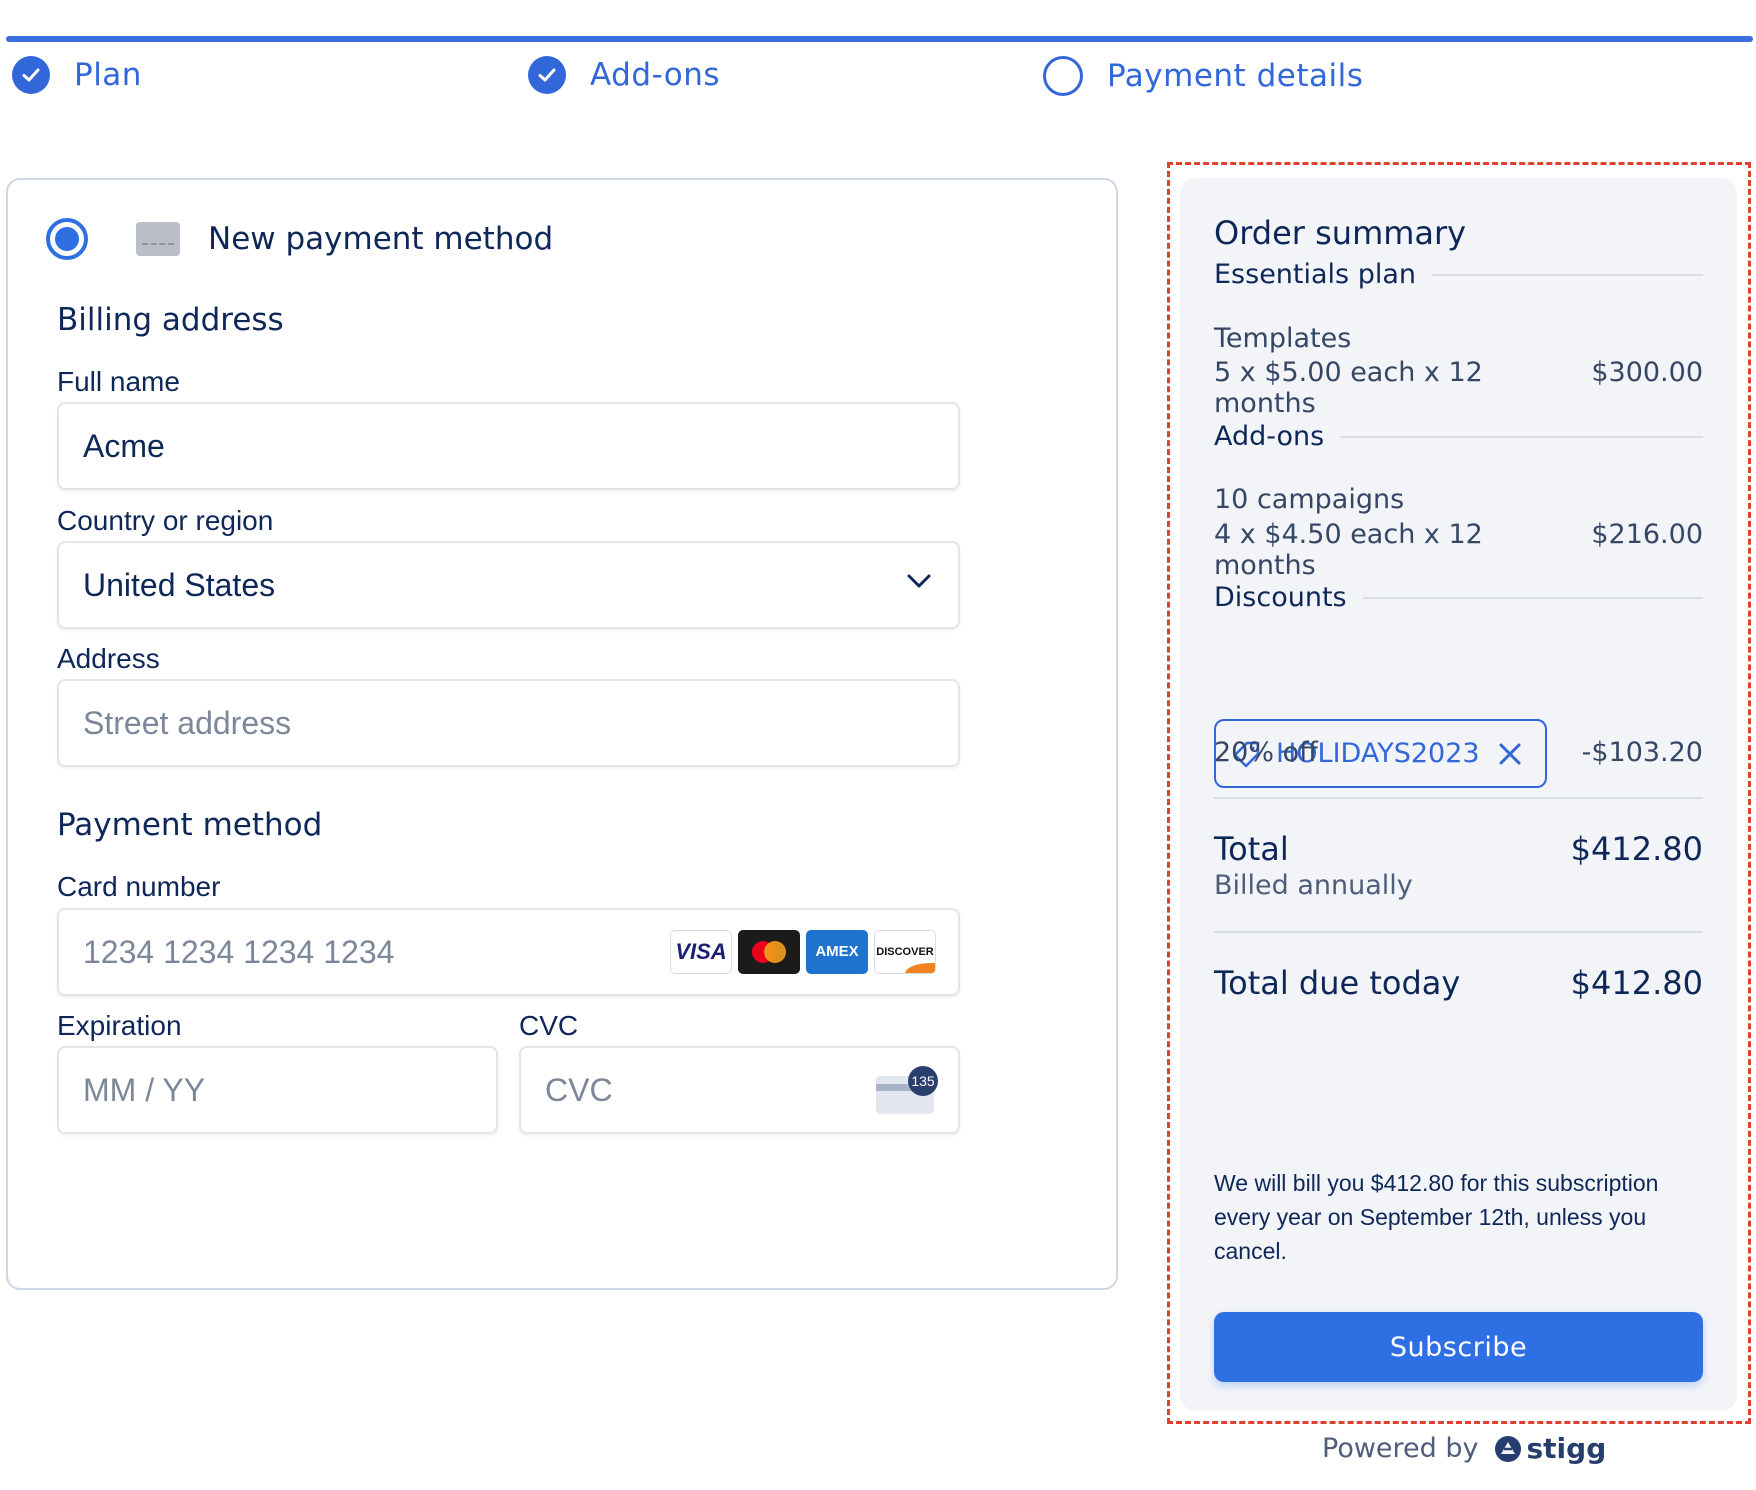 Image resolution: width=1756 pixels, height=1490 pixels. What do you see at coordinates (1458, 274) in the screenshot?
I see `plan-section-header: Essentials plan` at bounding box center [1458, 274].